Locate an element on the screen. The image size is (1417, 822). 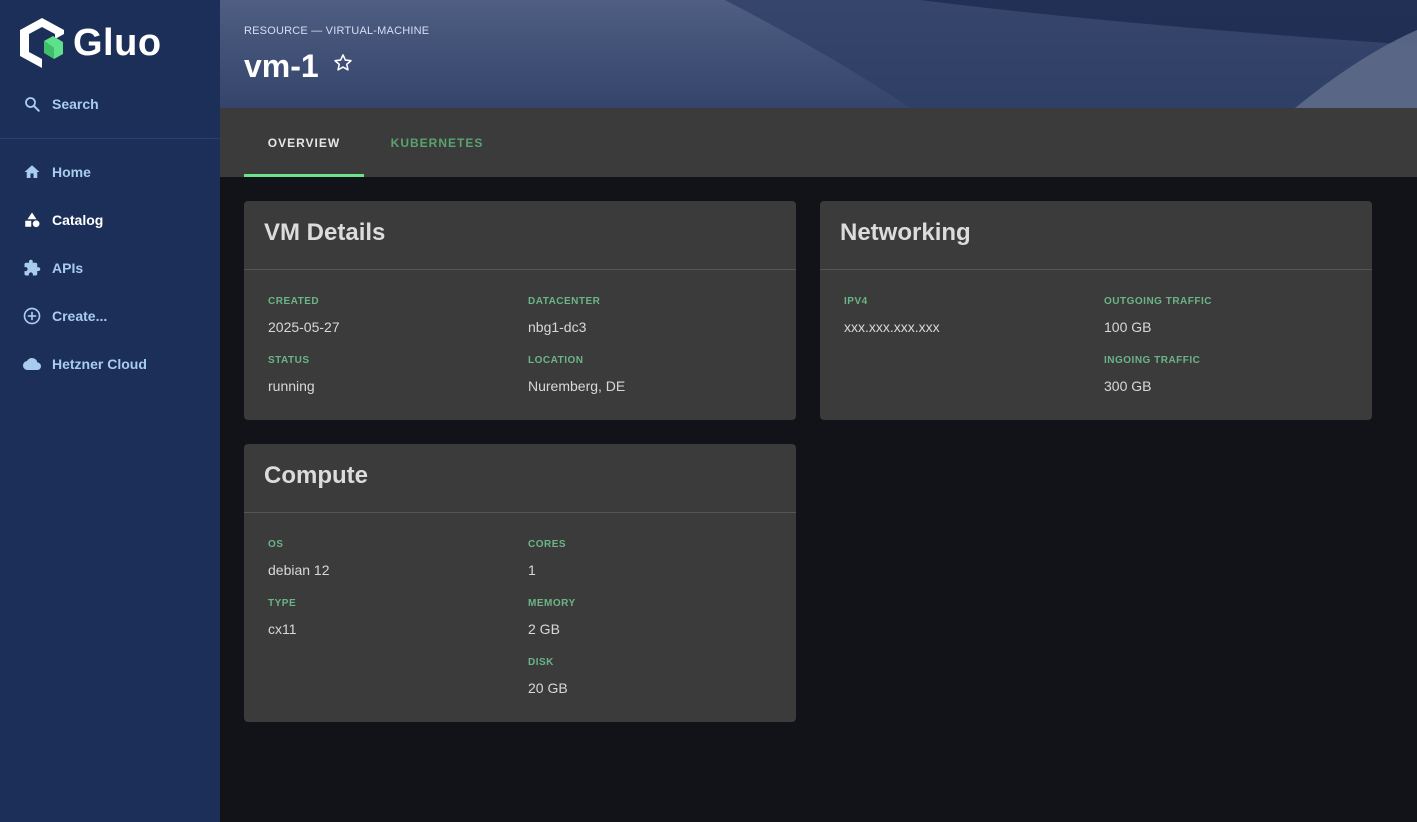
sidebar-search: Search is located at coordinates (60, 104).